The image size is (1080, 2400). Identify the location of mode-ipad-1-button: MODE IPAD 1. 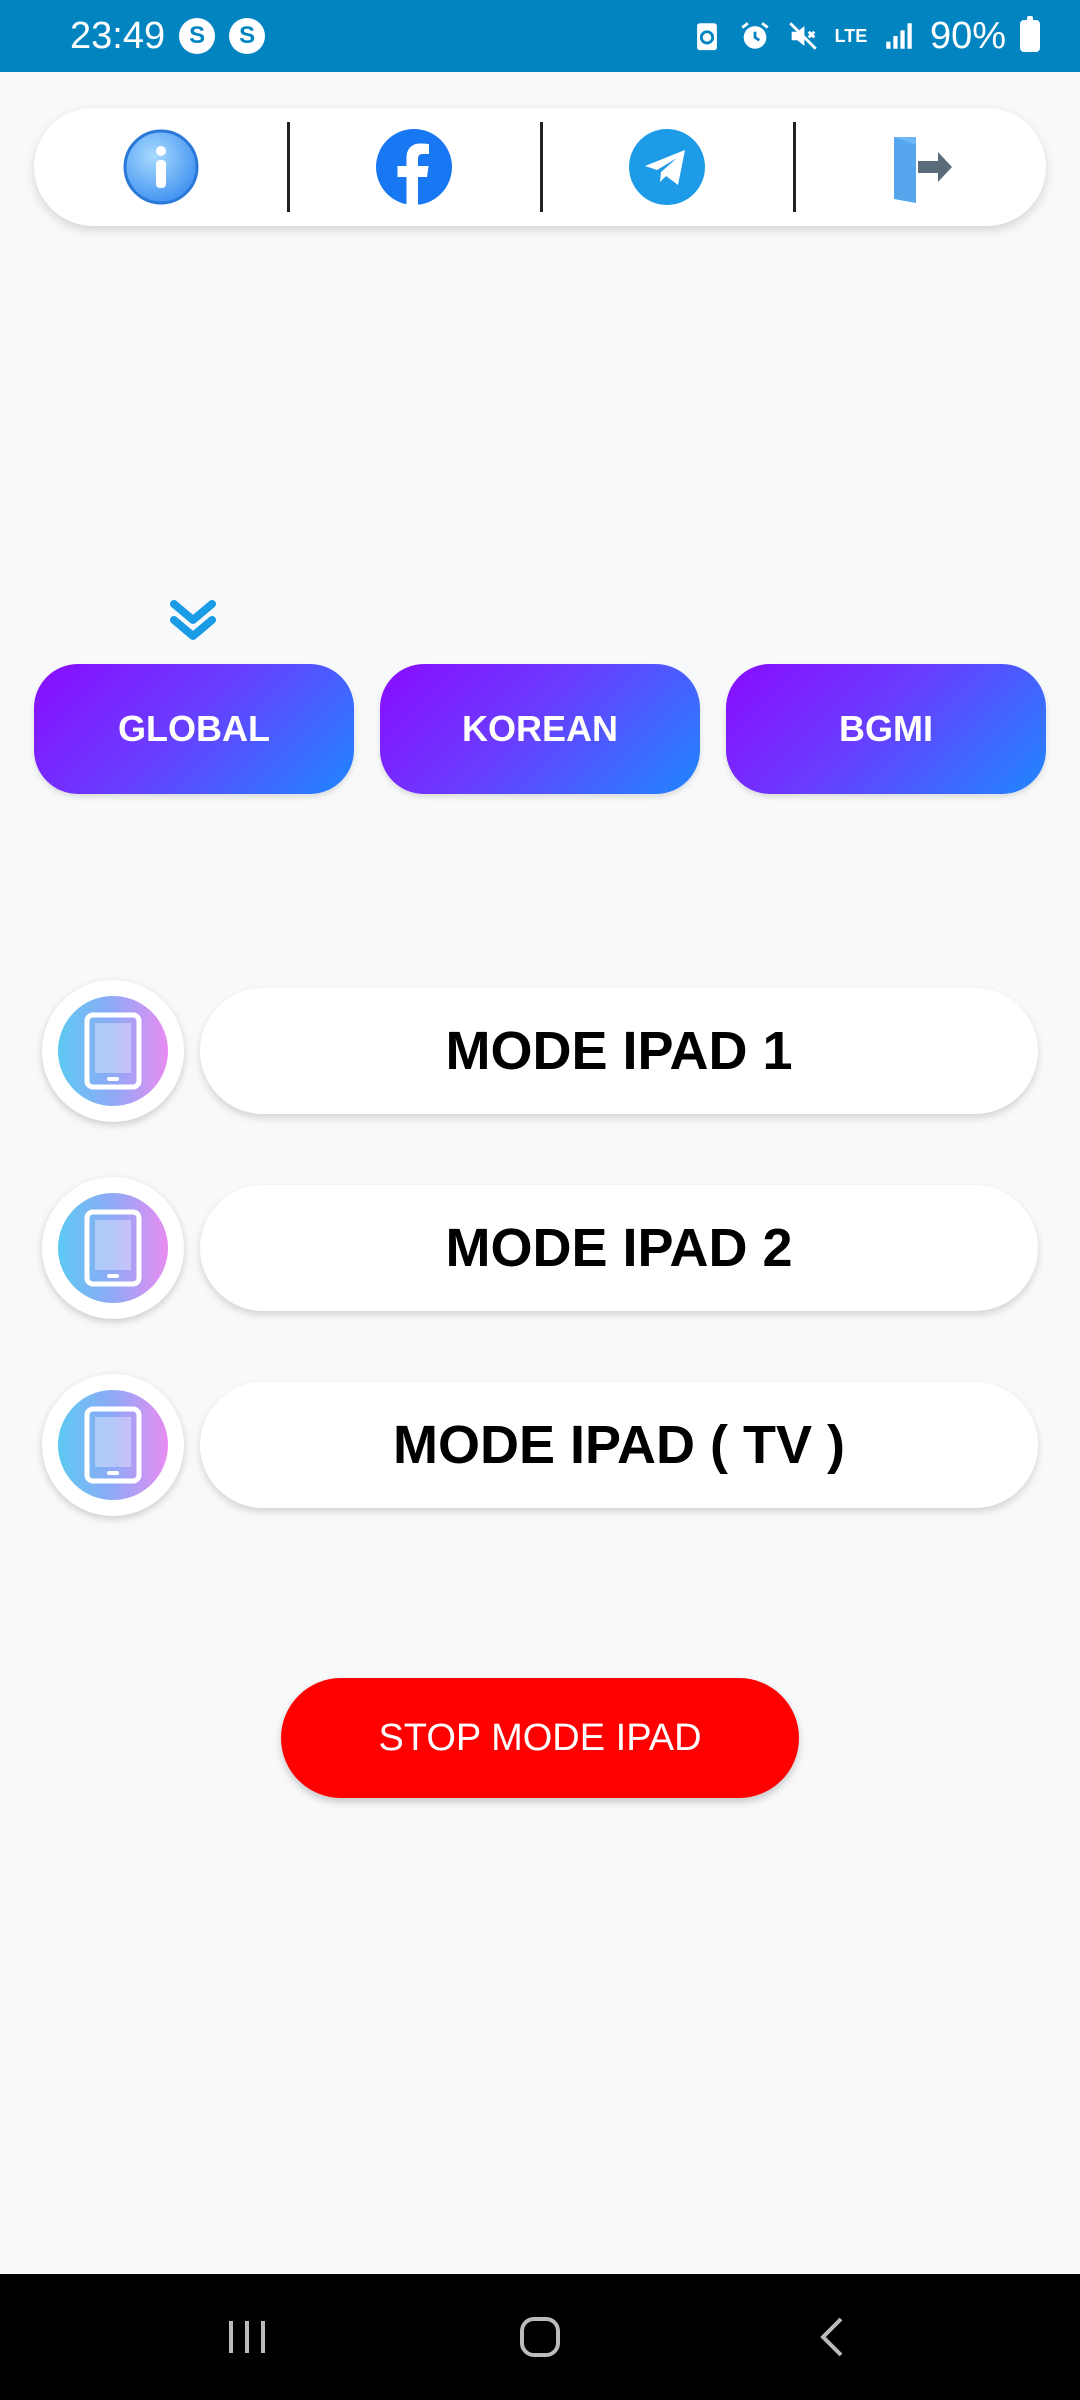
(619, 1051).